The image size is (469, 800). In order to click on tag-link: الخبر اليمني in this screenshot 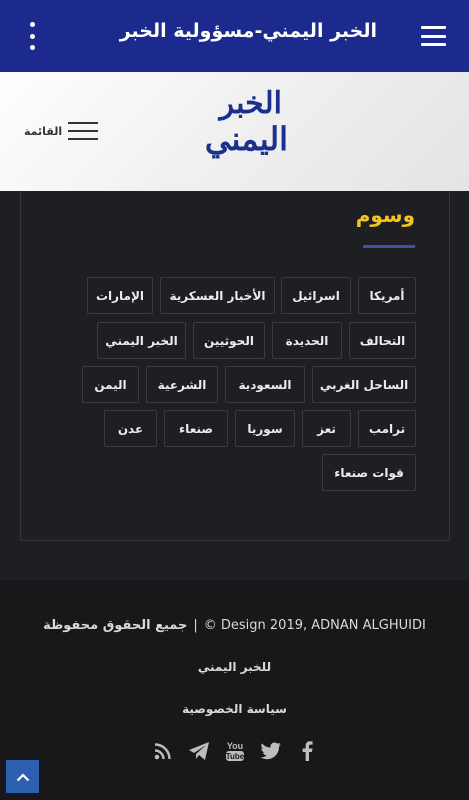, I will do `click(141, 340)`.